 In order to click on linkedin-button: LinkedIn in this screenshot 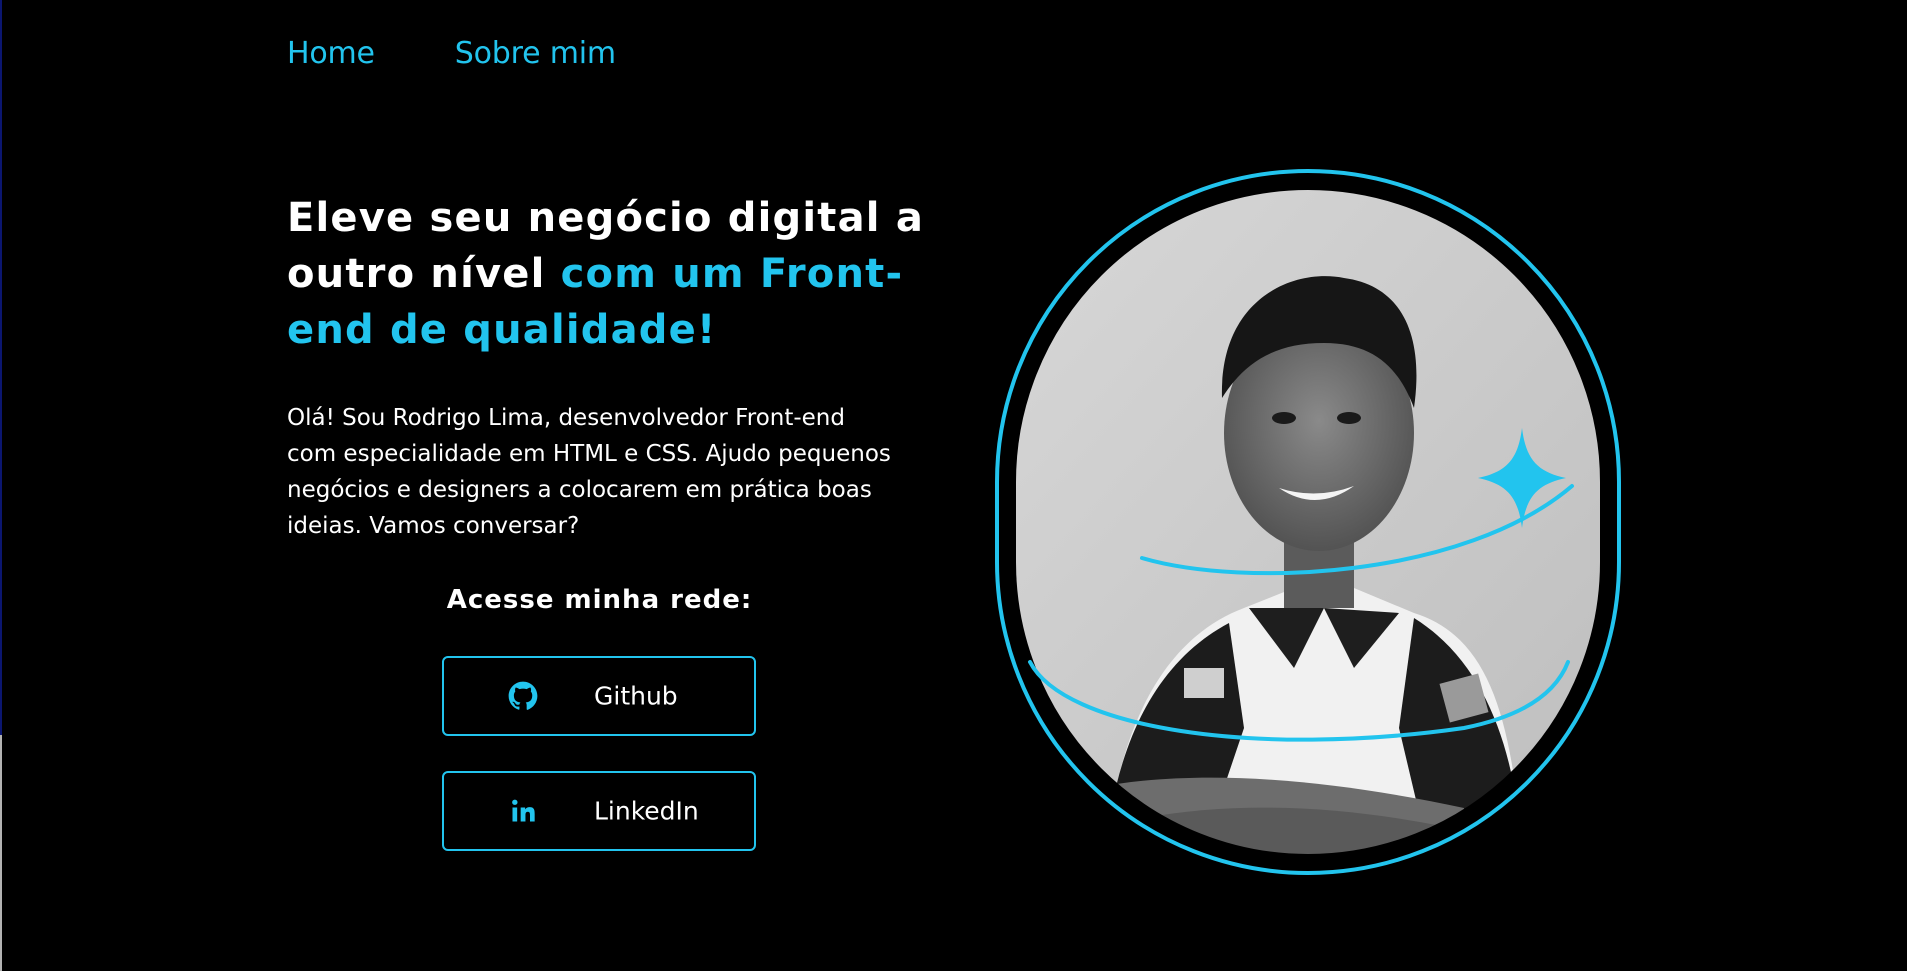, I will do `click(599, 811)`.